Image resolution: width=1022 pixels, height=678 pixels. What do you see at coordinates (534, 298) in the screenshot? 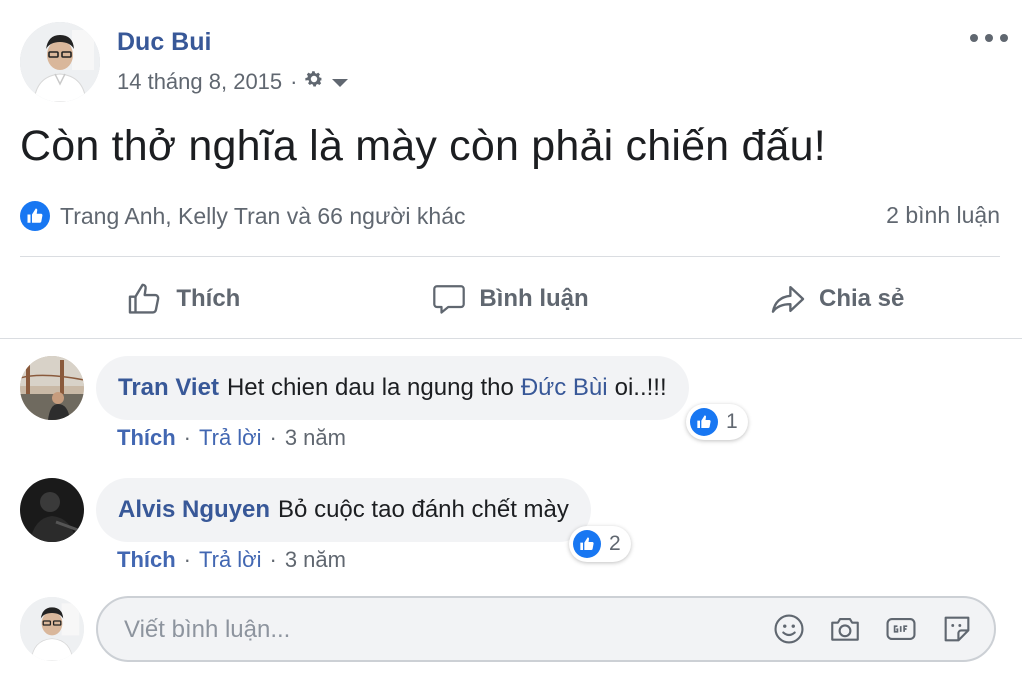
I see `comment-button-label: Bình luận` at bounding box center [534, 298].